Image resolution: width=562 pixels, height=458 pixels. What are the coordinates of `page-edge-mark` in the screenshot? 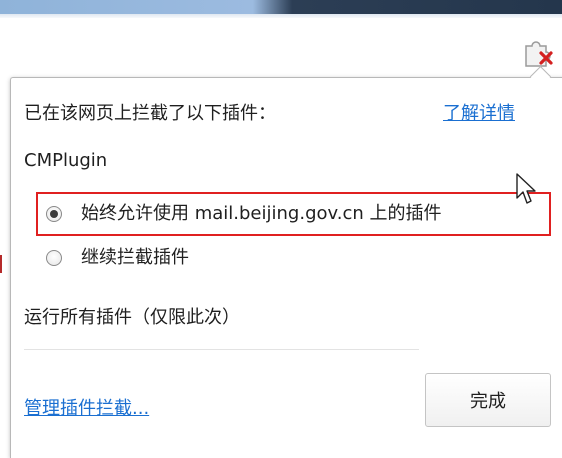 It's located at (1, 264).